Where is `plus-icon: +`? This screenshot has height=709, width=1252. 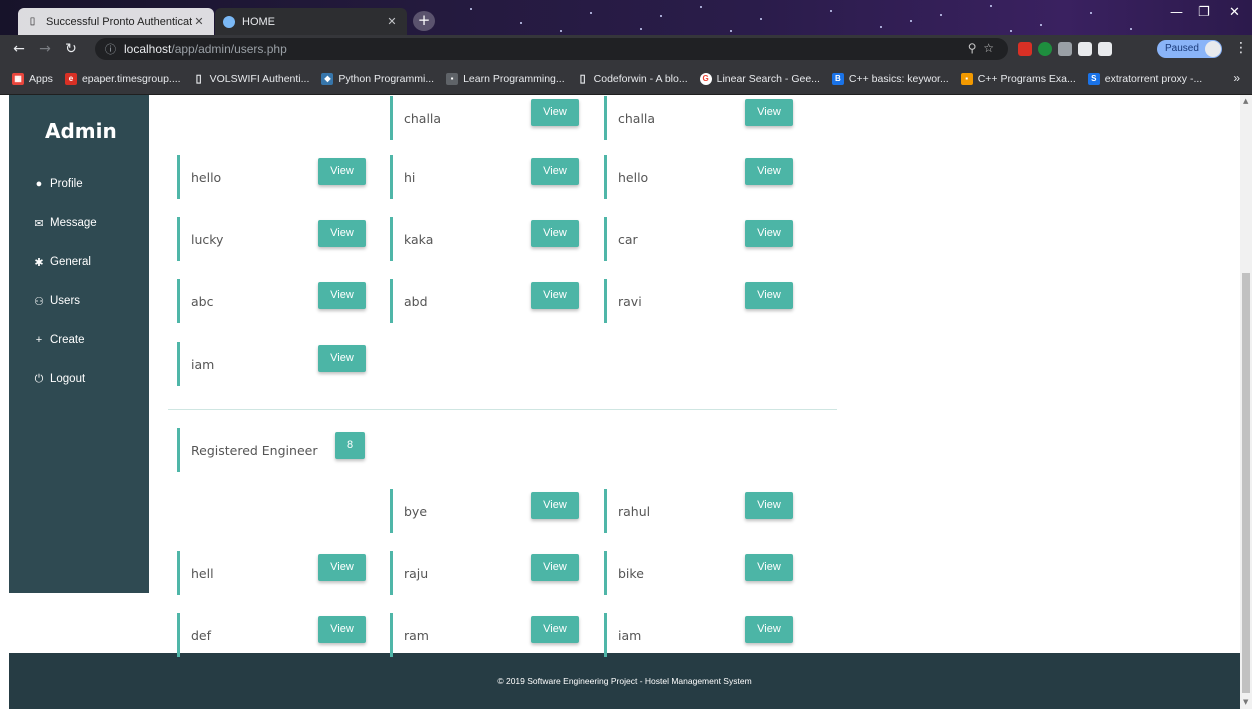
plus-icon: + is located at coordinates (39, 340).